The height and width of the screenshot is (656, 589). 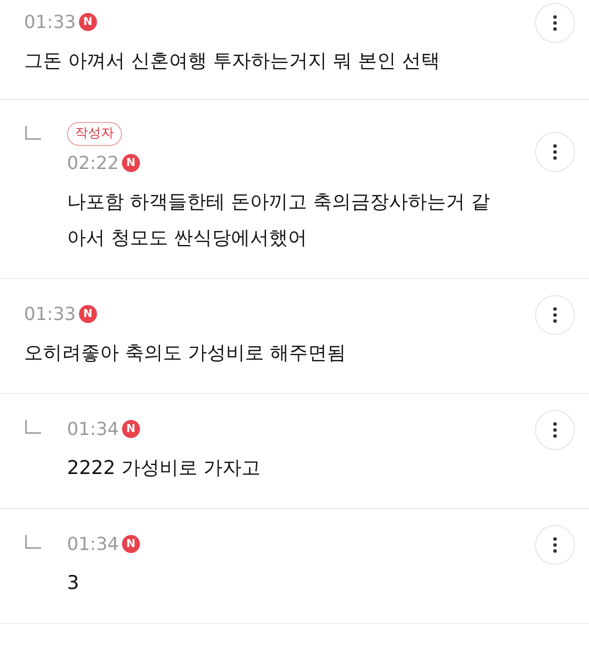 I want to click on comment-time: 02:22, so click(x=93, y=164).